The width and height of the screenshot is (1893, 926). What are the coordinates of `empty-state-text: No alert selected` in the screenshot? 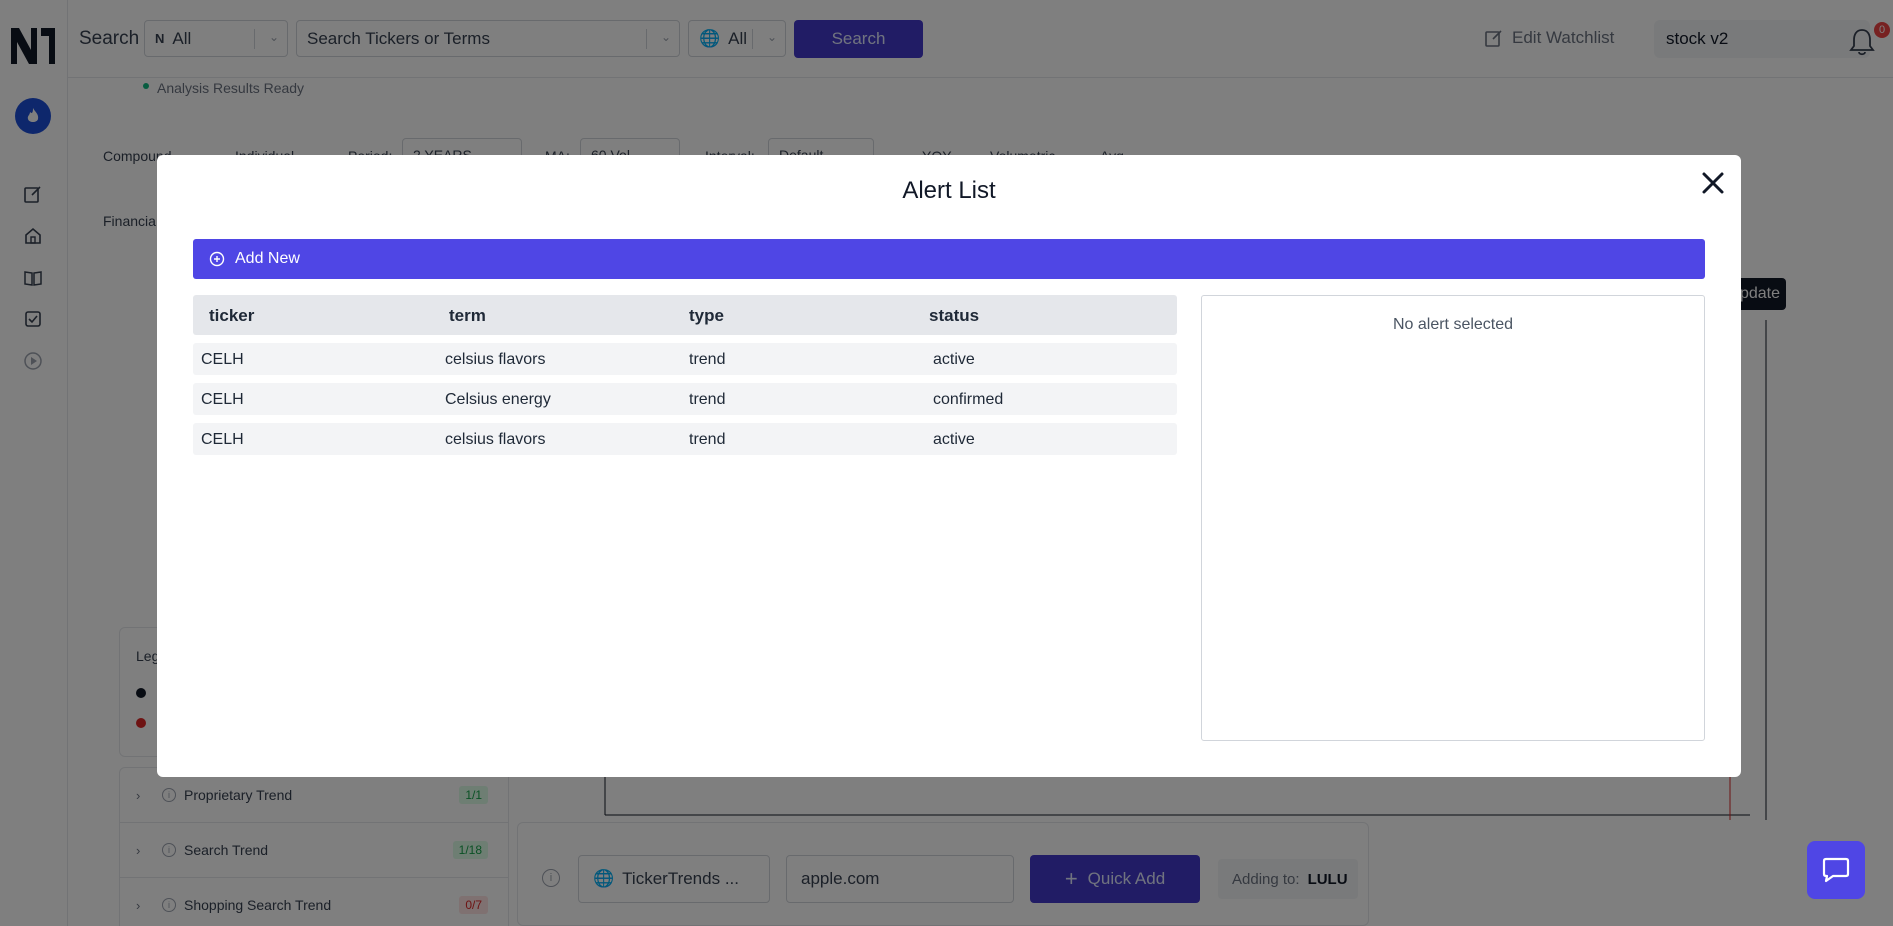 It's located at (1453, 324).